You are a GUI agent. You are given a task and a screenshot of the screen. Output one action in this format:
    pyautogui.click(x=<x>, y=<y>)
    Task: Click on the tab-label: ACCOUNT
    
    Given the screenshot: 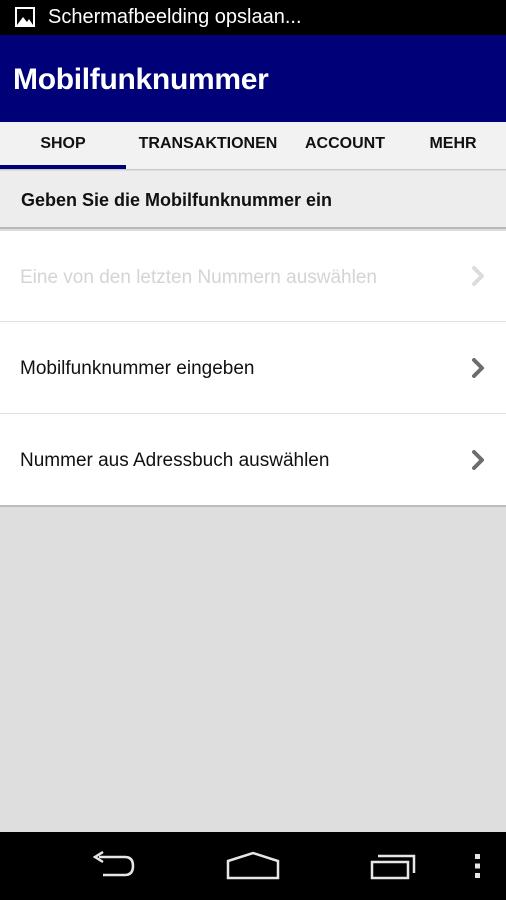 What is the action you would take?
    pyautogui.click(x=345, y=143)
    